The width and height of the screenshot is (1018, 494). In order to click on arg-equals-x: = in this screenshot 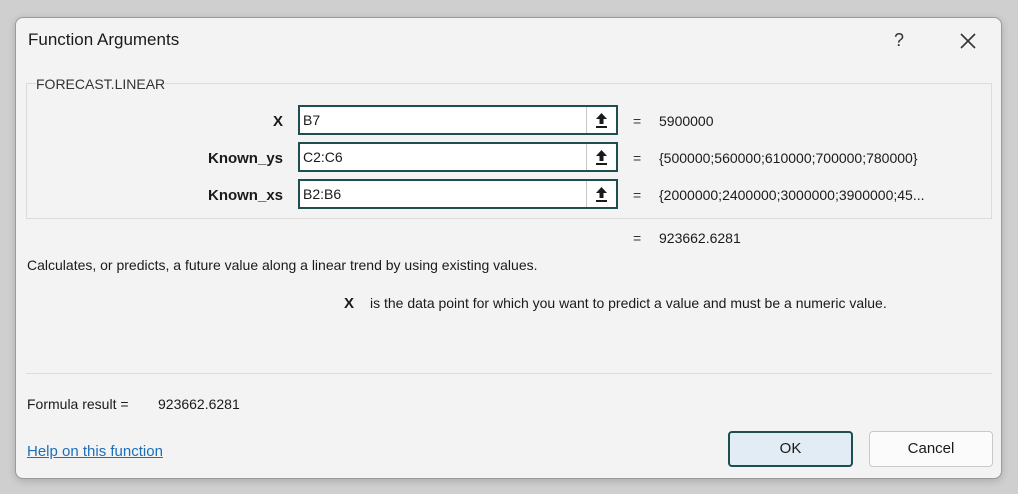, I will do `click(637, 121)`.